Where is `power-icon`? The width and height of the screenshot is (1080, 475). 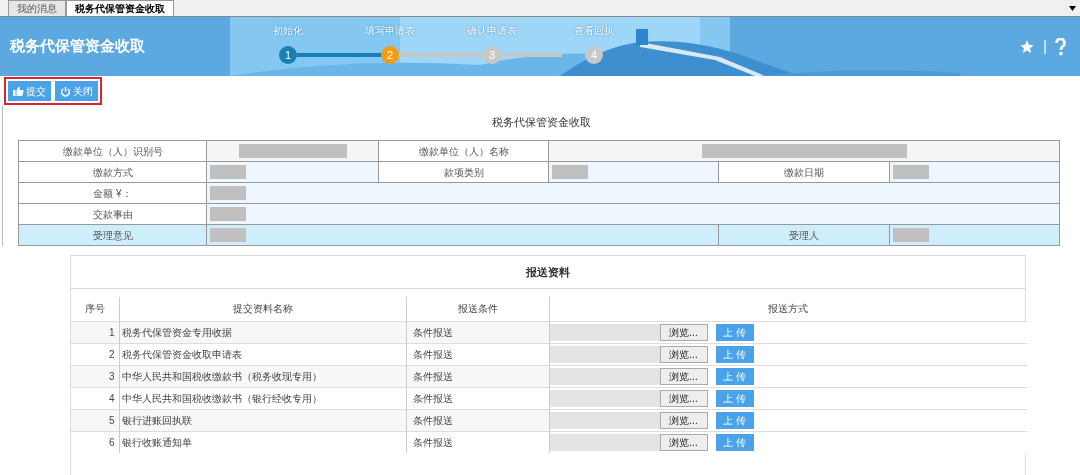 power-icon is located at coordinates (65, 91).